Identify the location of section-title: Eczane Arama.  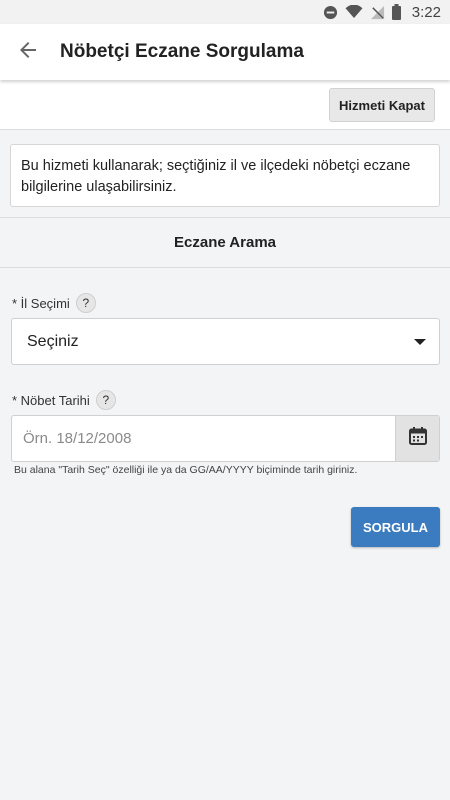
(225, 242).